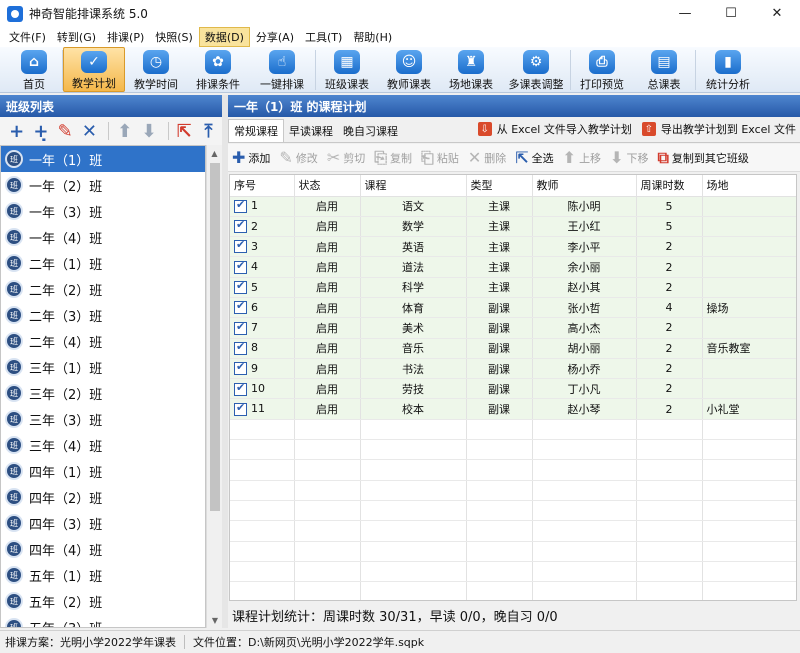  Describe the element at coordinates (76, 37) in the screenshot. I see `menu-goto: 转到(G)` at that location.